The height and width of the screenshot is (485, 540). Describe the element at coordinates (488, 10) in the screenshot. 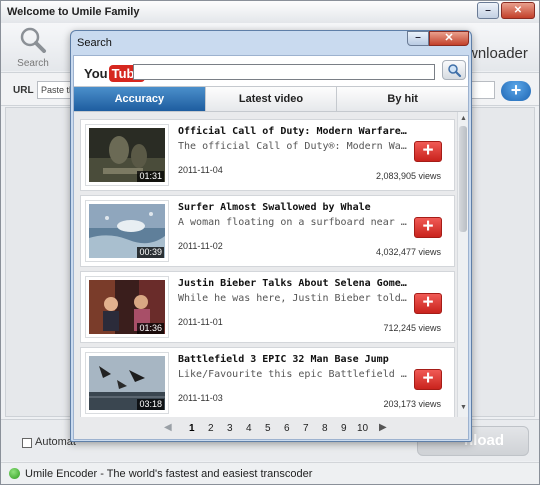

I see `minimize-button: –` at that location.